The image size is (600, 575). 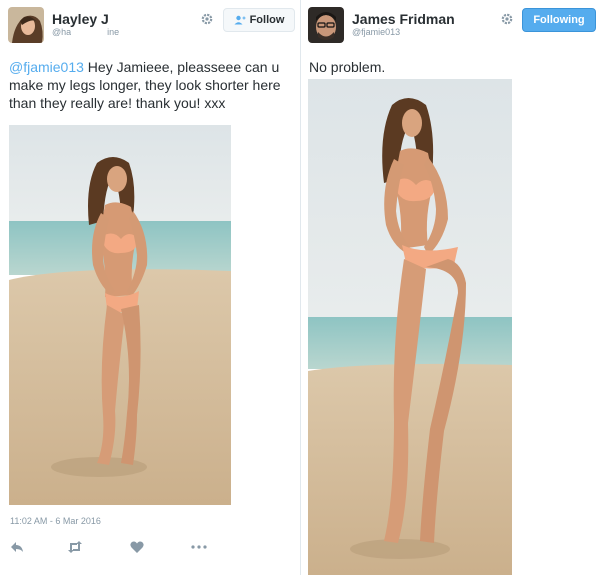 I want to click on mention-link: @fjamie013, so click(x=46, y=67).